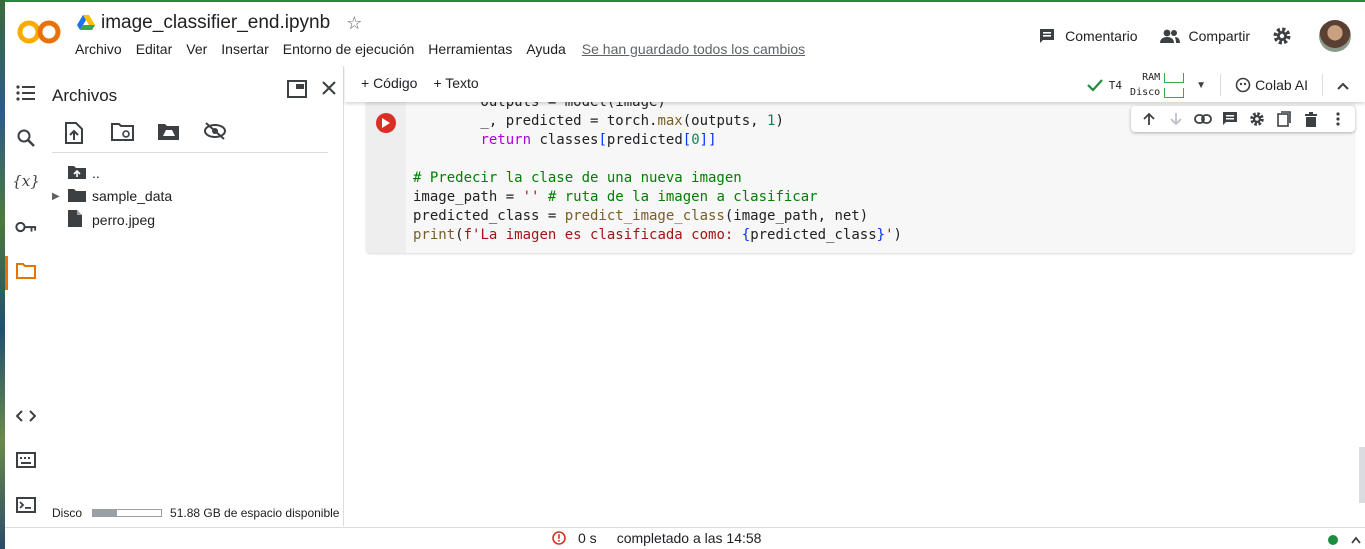 Image resolution: width=1365 pixels, height=549 pixels. I want to click on chevron-up-icon, so click(1356, 539).